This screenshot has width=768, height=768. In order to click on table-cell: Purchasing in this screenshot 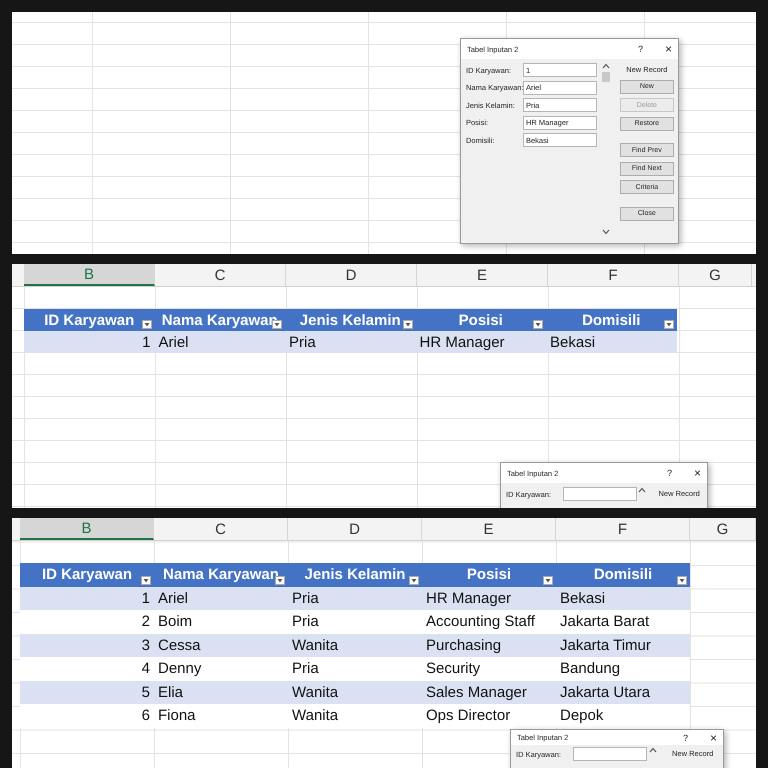, I will do `click(489, 645)`.